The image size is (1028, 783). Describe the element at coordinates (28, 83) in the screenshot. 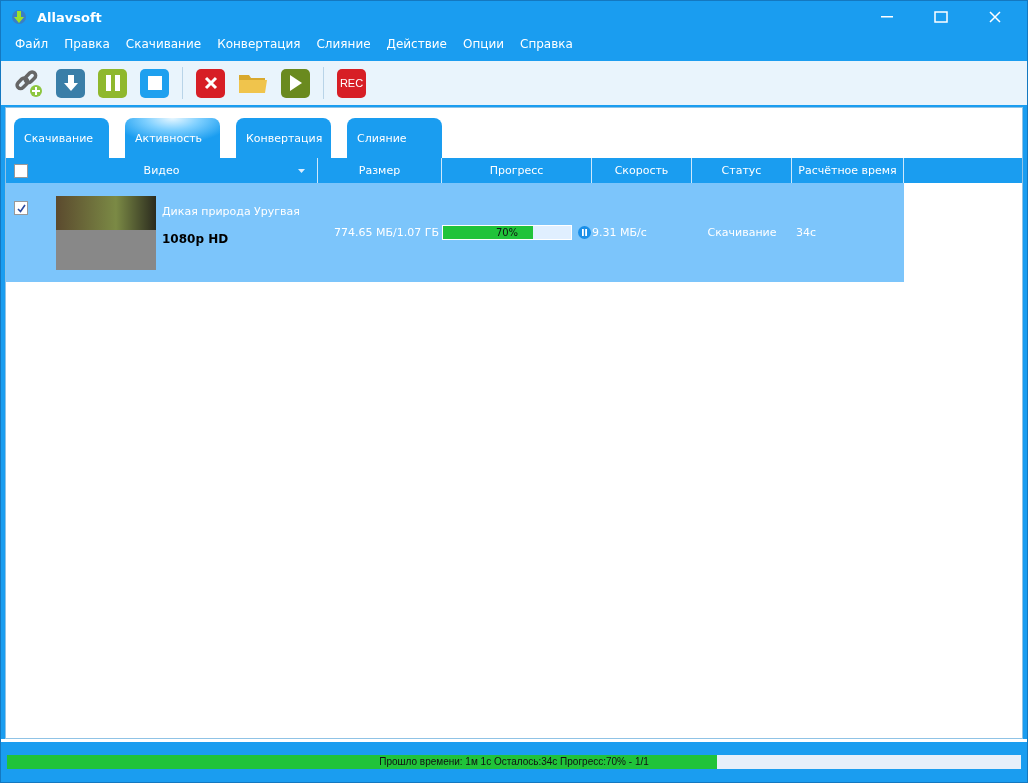

I see `link-add-icon` at that location.